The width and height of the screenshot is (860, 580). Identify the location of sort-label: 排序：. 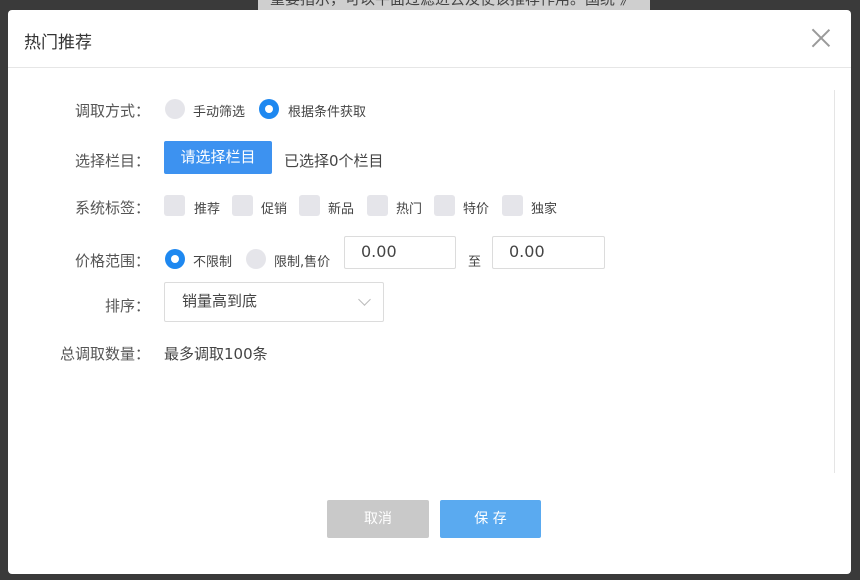
(127, 306).